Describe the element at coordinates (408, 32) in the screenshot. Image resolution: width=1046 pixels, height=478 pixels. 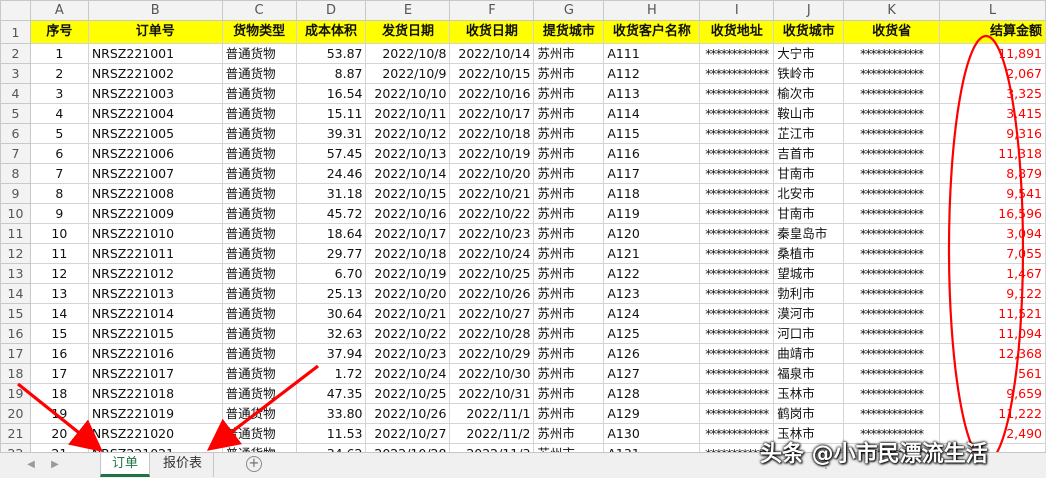
I see `header-cell-ship-date: 发货日期` at that location.